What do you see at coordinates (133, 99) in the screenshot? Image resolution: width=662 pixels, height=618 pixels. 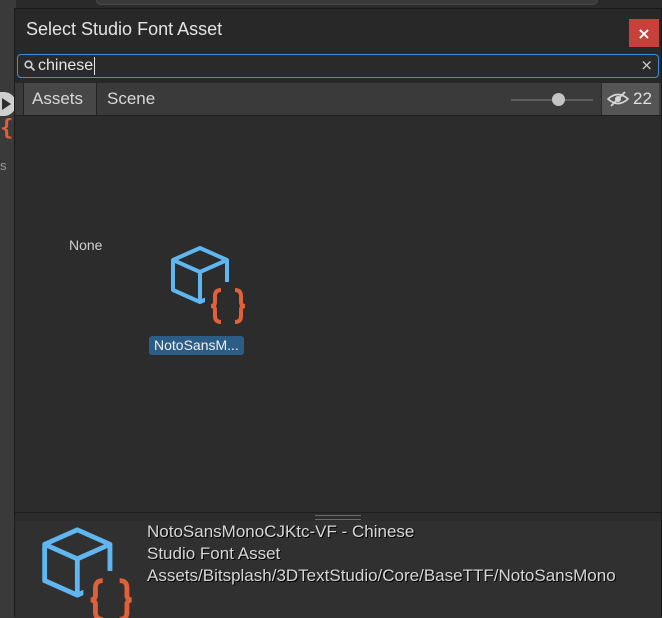 I see `tab-scene: Scene` at bounding box center [133, 99].